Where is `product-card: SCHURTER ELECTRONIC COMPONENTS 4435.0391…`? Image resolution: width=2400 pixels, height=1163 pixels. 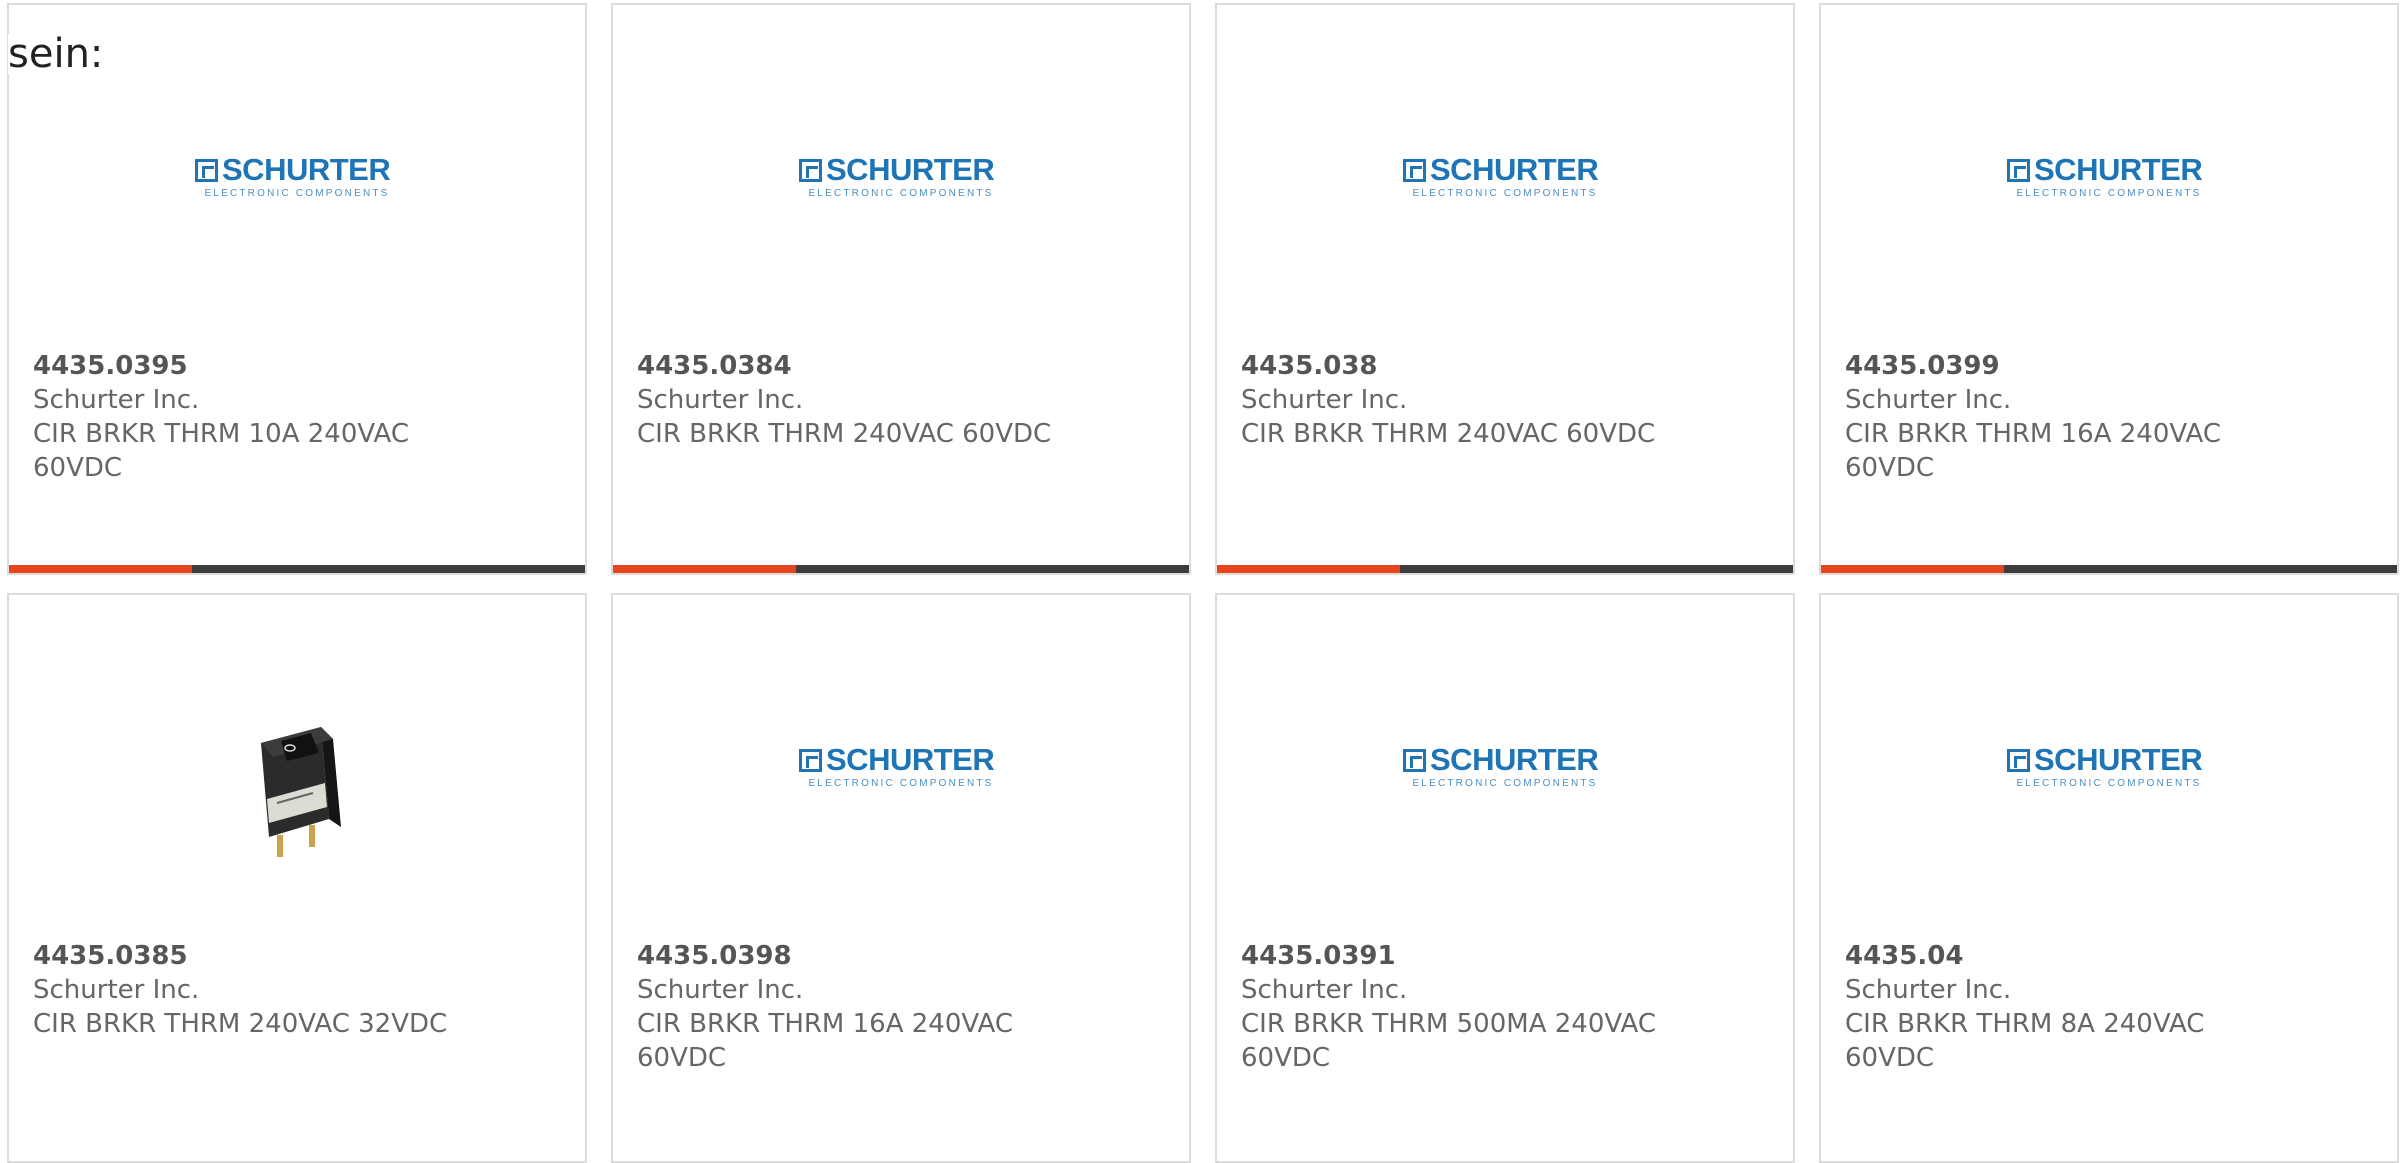 product-card: SCHURTER ELECTRONIC COMPONENTS 4435.0391… is located at coordinates (1505, 878).